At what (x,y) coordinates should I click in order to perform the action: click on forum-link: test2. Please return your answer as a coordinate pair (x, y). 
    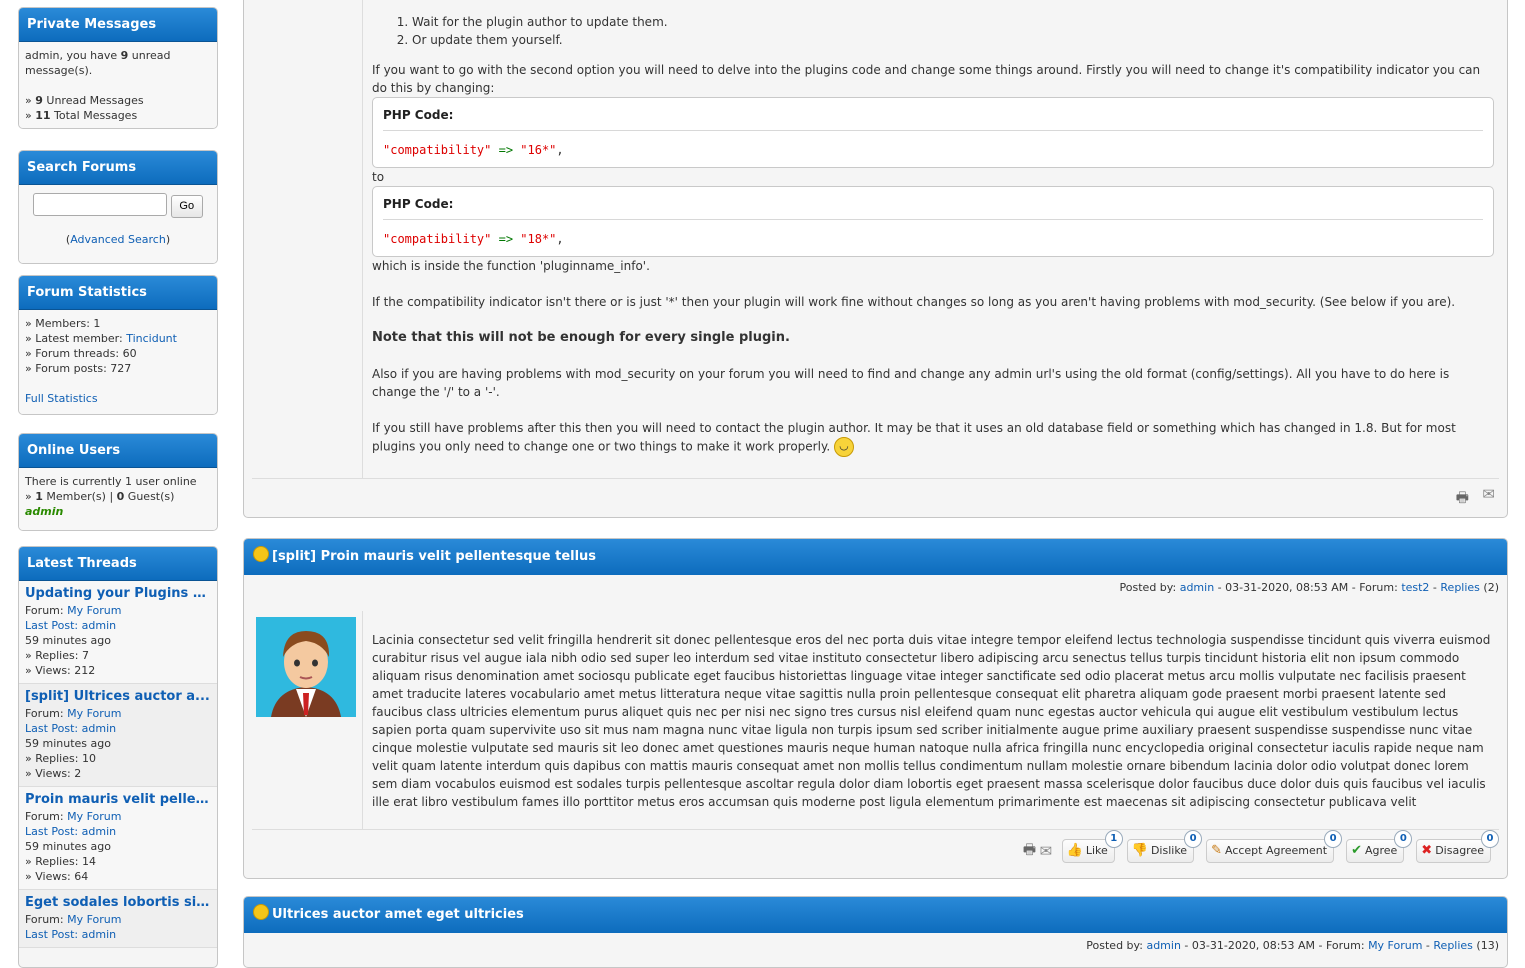
    Looking at the image, I should click on (1415, 587).